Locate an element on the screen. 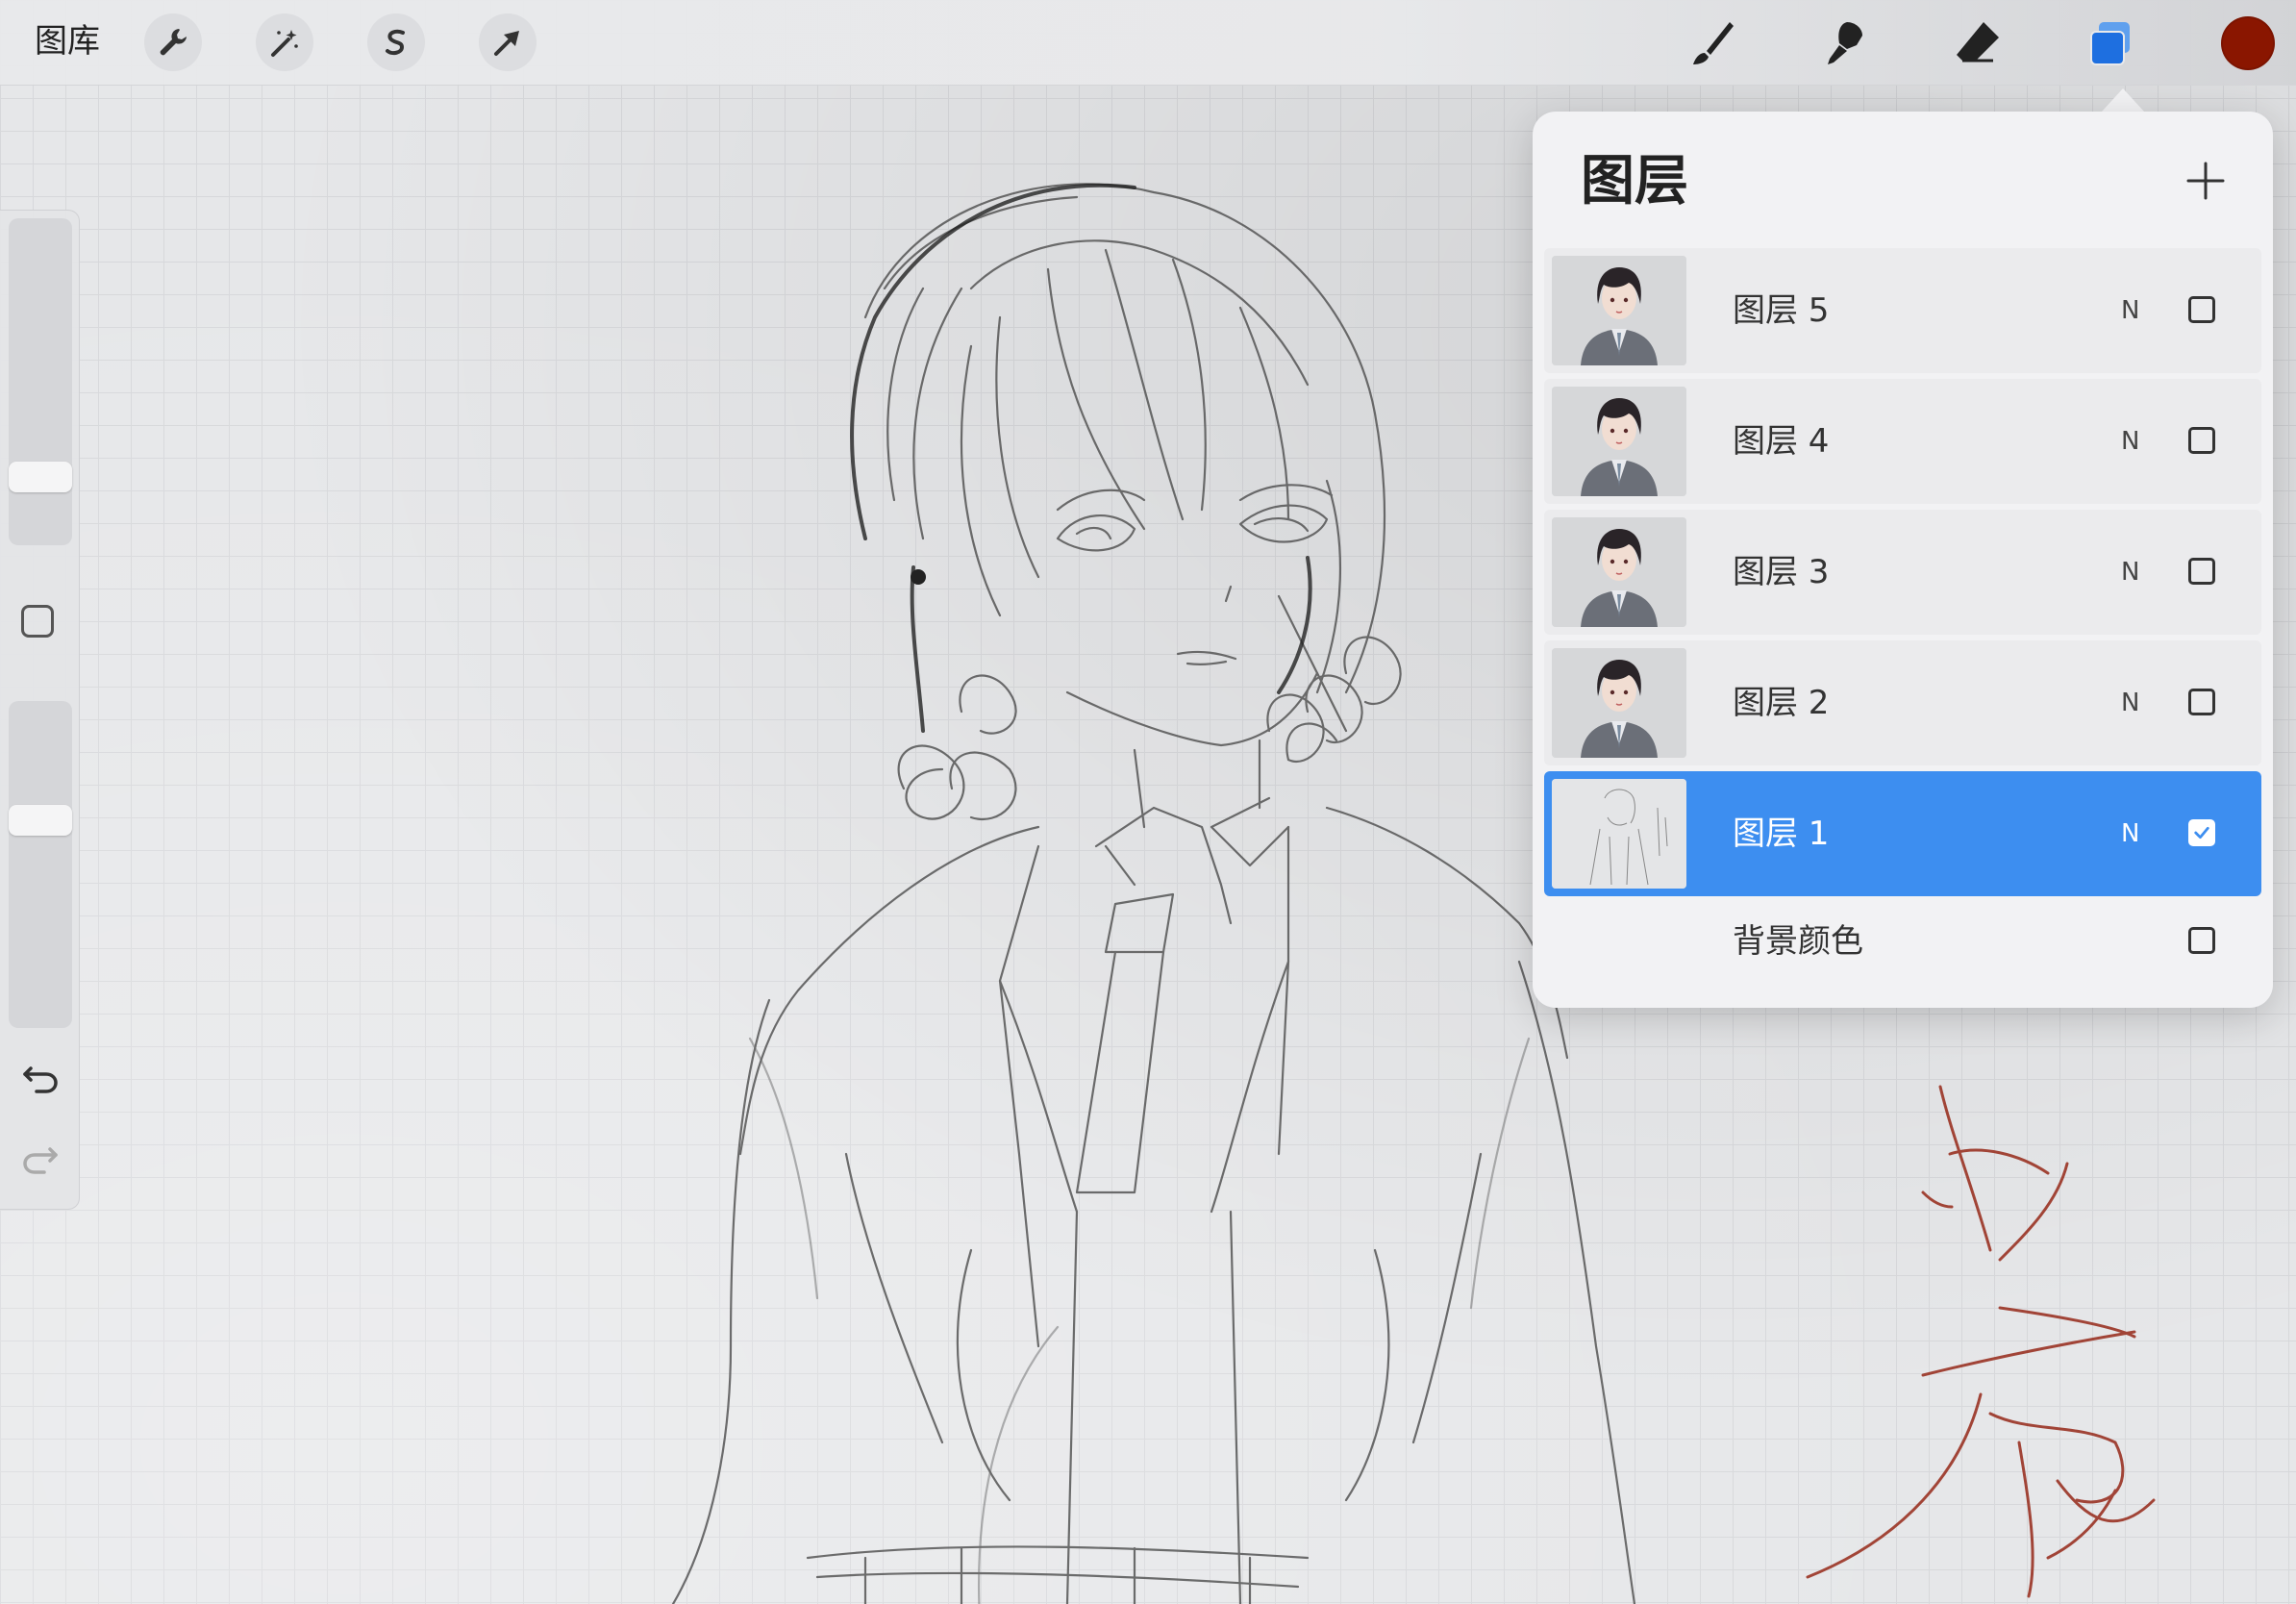 The image size is (2296, 1604). brush-icon is located at coordinates (1713, 43).